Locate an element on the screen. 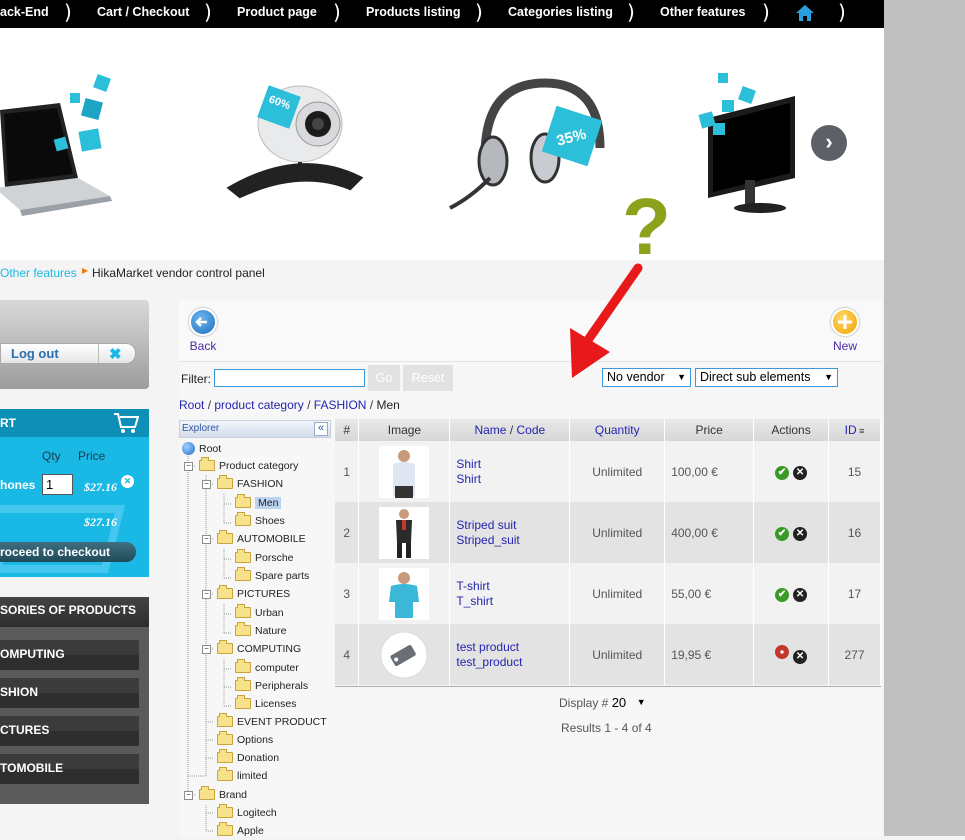  category-fashion: SHION is located at coordinates (69, 693).